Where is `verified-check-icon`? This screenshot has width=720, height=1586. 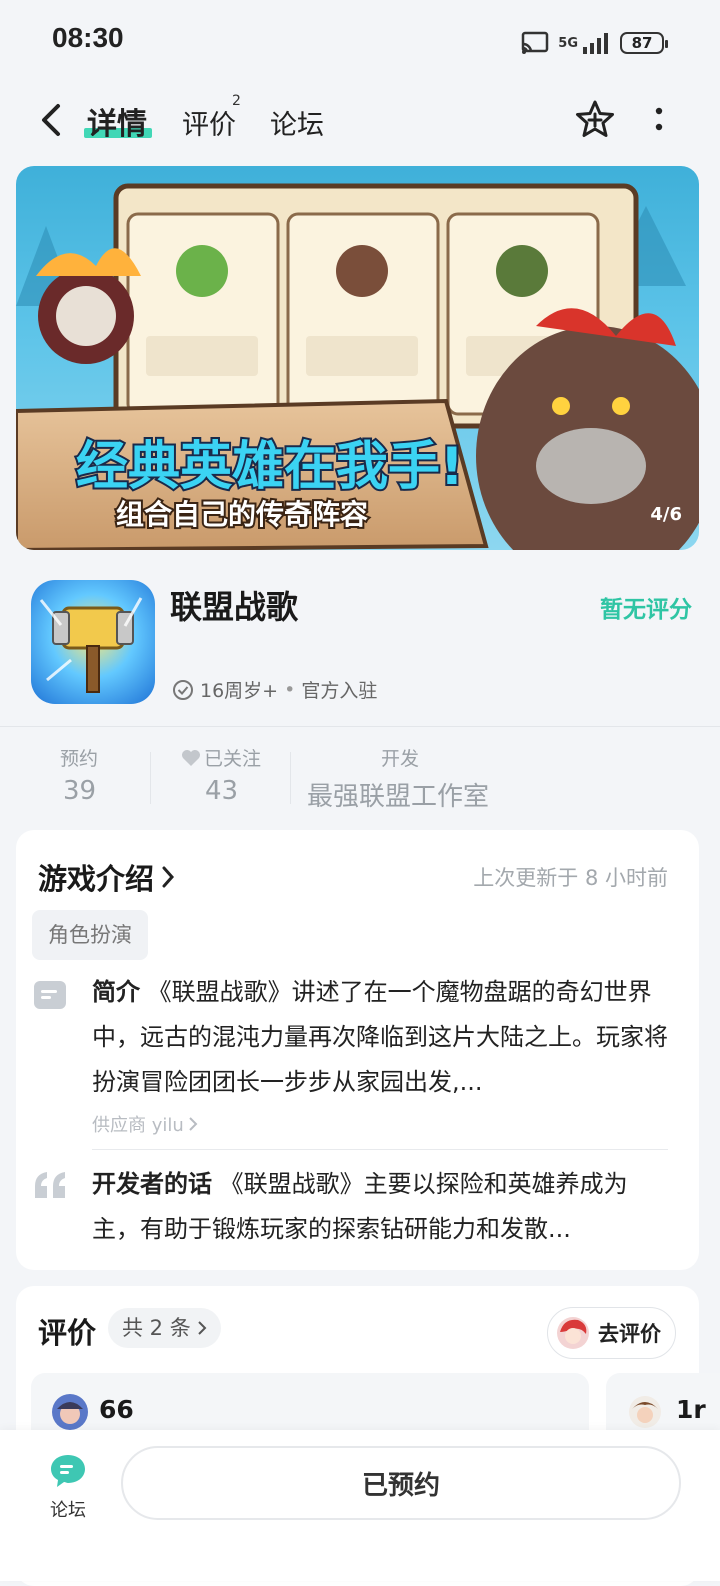
verified-check-icon is located at coordinates (183, 689).